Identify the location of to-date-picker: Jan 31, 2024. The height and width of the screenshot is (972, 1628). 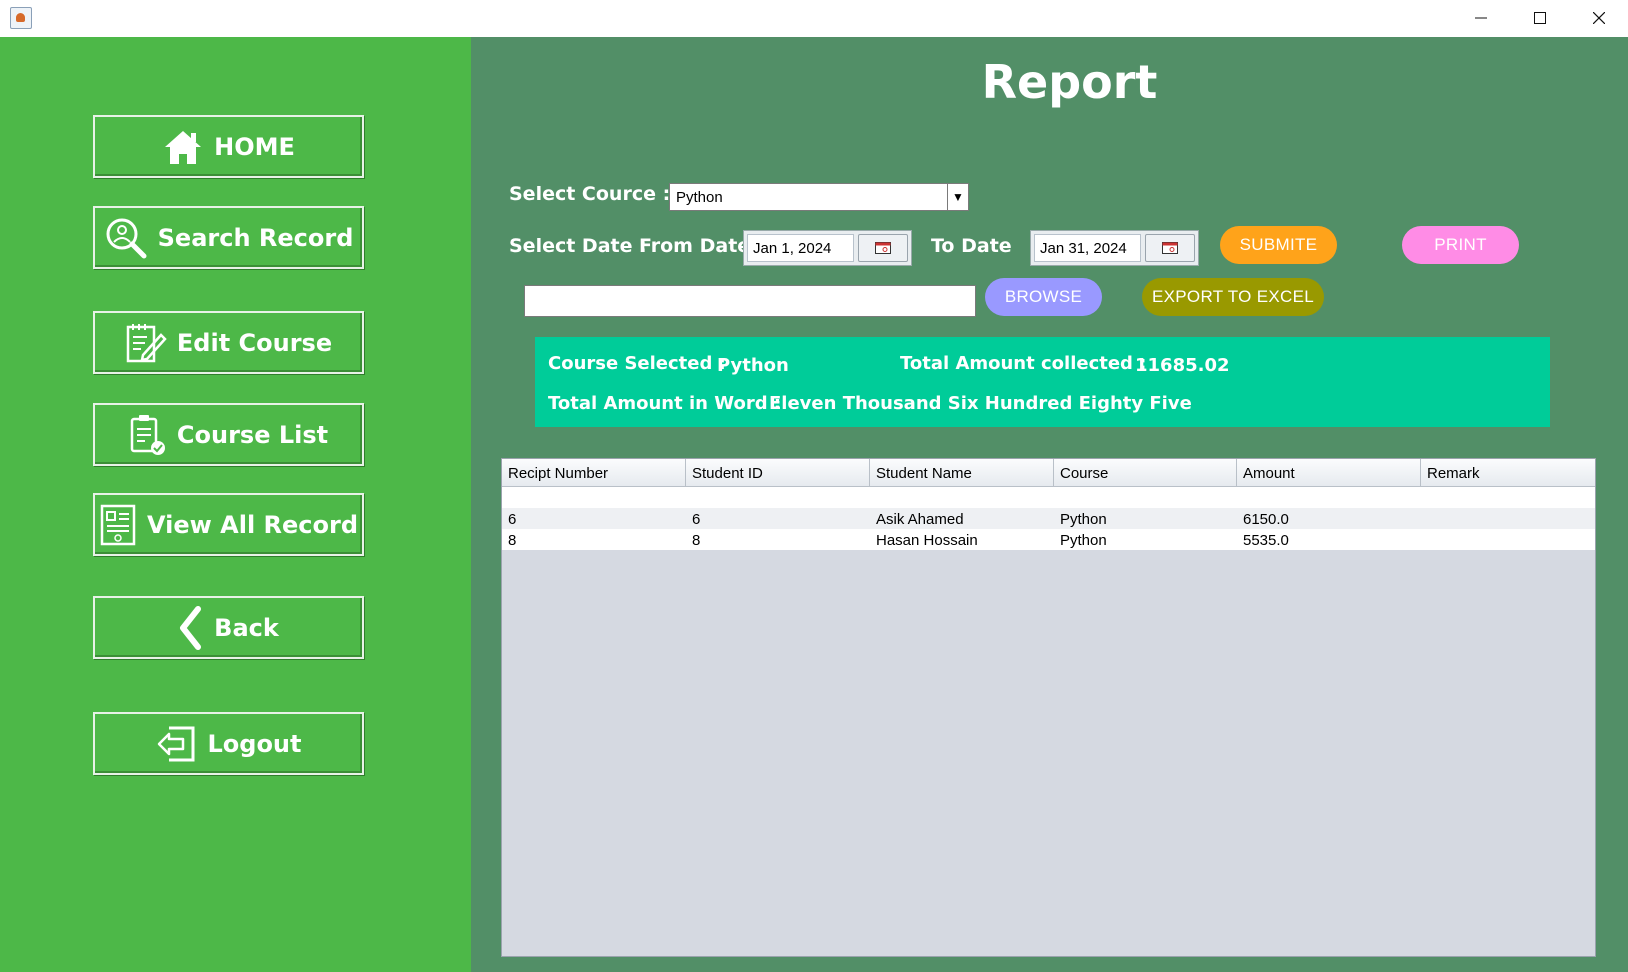
(1114, 248).